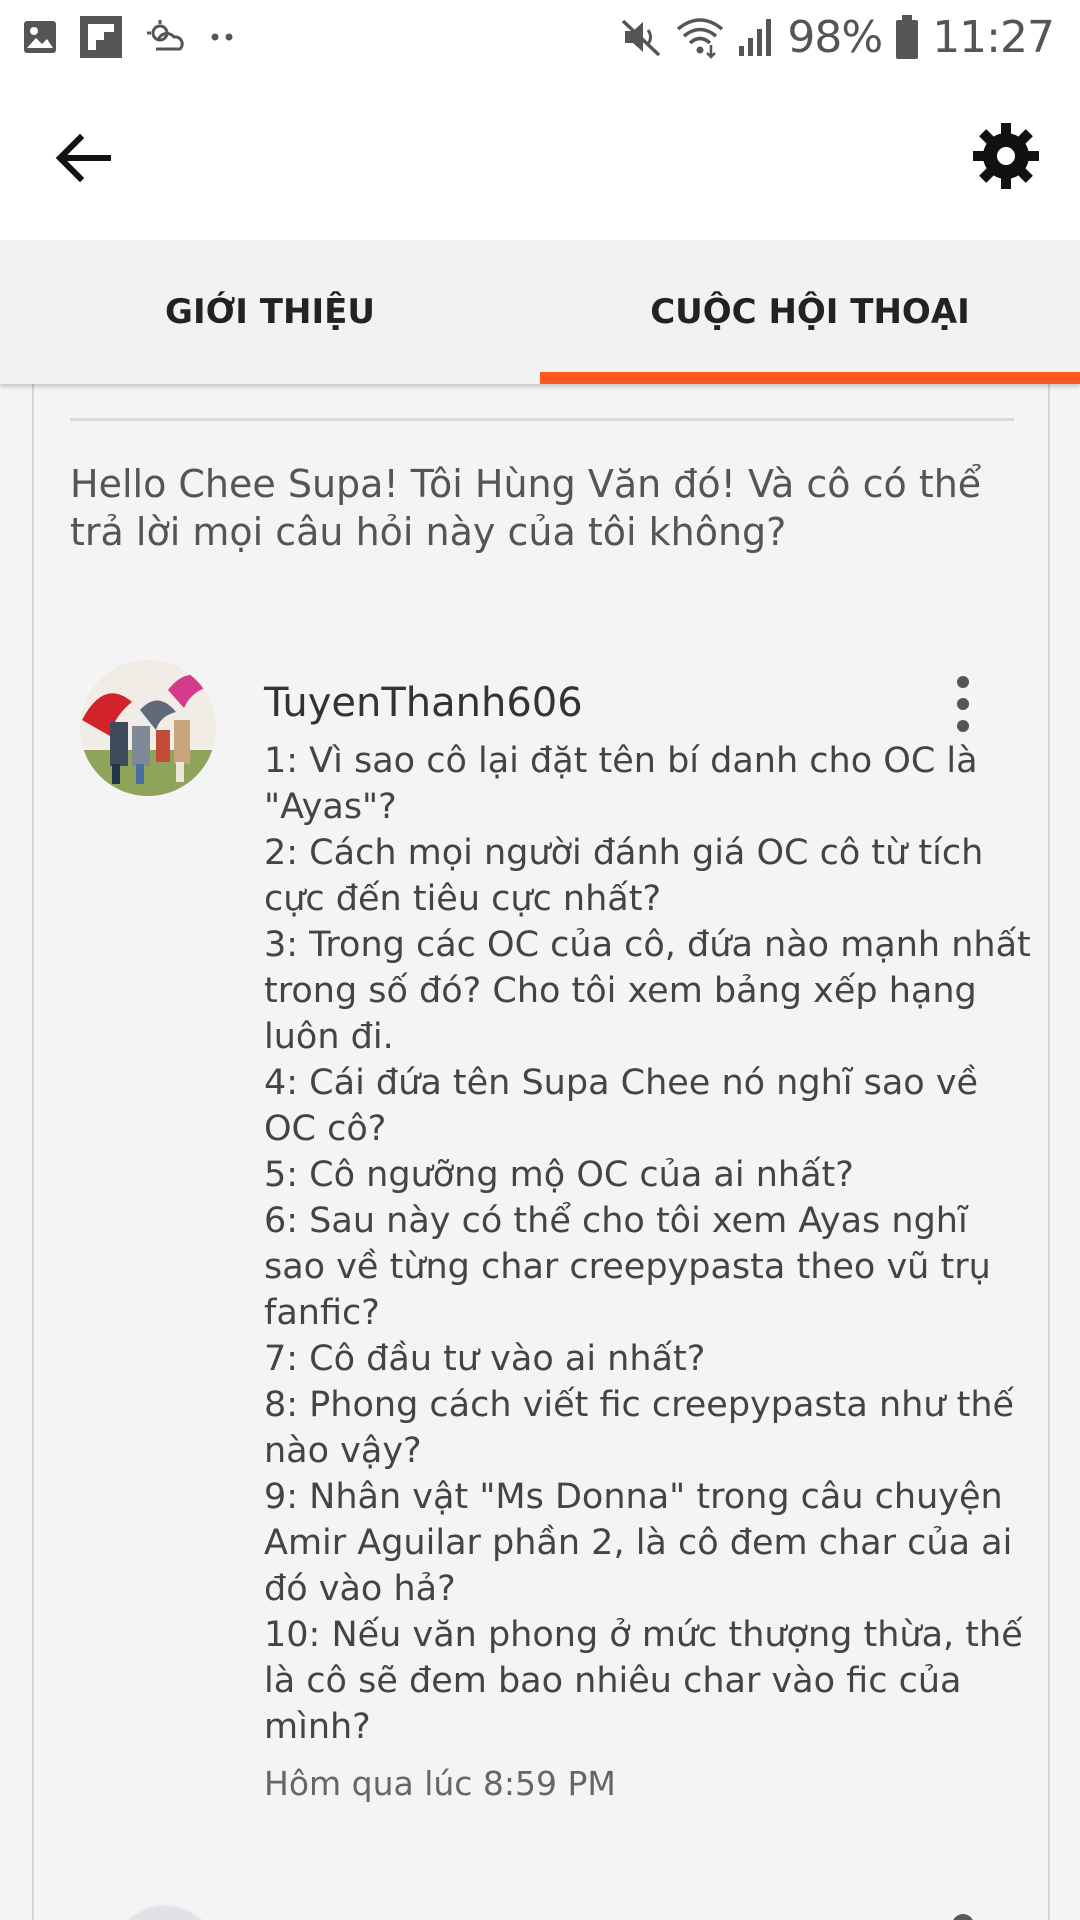 This screenshot has height=1920, width=1080. Describe the element at coordinates (993, 37) in the screenshot. I see `clock: 11:27` at that location.